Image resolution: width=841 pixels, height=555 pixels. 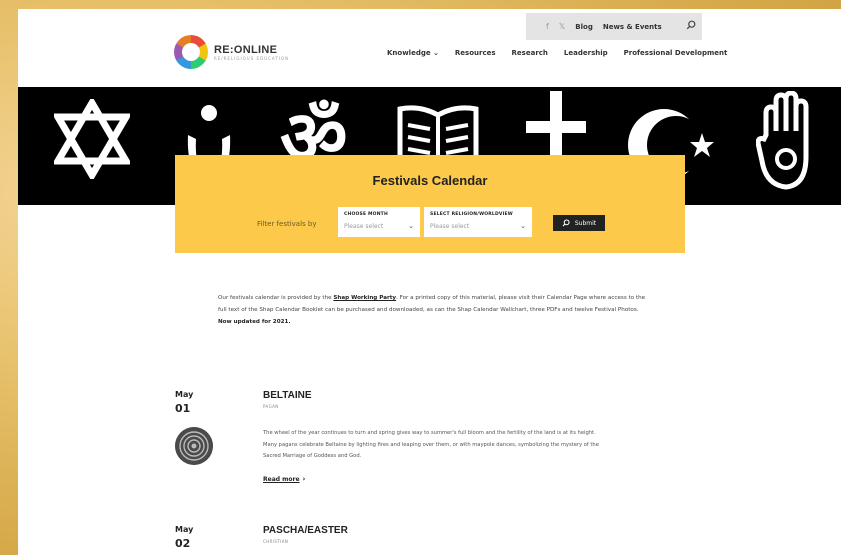 I want to click on festival-entry: May 02 PASCHA/EASTER CHRISTIAN, so click(x=425, y=540).